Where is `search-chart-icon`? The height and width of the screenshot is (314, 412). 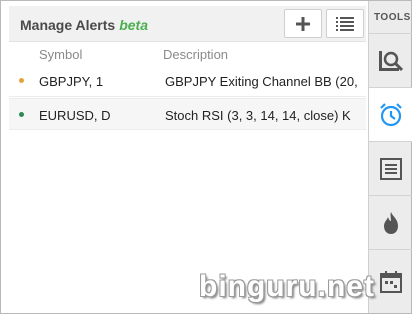 search-chart-icon is located at coordinates (390, 60).